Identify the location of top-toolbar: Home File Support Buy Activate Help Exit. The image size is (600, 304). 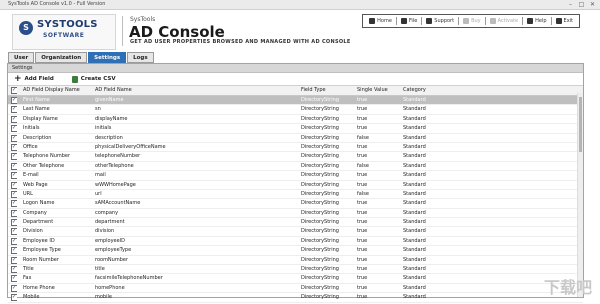
(471, 21).